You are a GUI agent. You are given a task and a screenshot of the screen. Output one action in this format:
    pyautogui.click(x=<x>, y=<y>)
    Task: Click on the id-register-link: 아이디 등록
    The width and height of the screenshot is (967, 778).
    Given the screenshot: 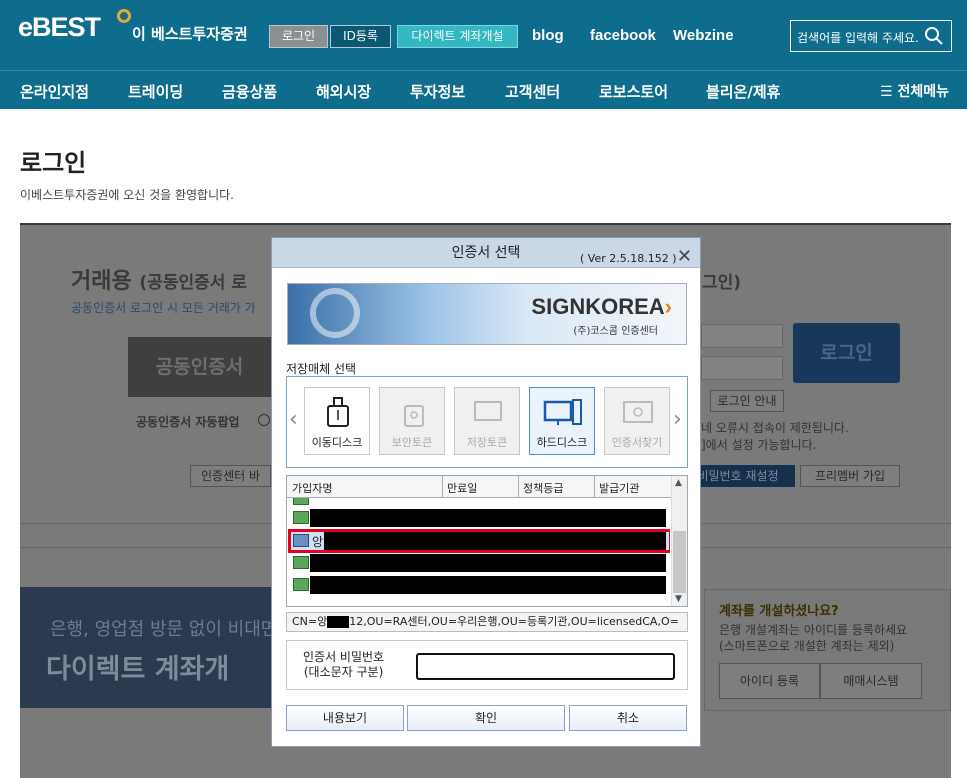 What is the action you would take?
    pyautogui.click(x=769, y=681)
    